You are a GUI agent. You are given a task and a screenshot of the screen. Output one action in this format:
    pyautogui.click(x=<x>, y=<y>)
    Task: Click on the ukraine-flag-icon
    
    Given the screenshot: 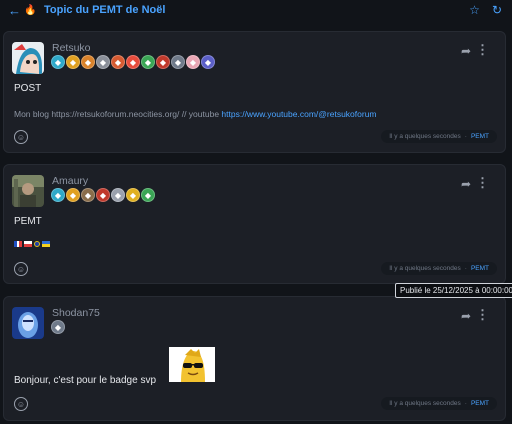 What is the action you would take?
    pyautogui.click(x=46, y=244)
    